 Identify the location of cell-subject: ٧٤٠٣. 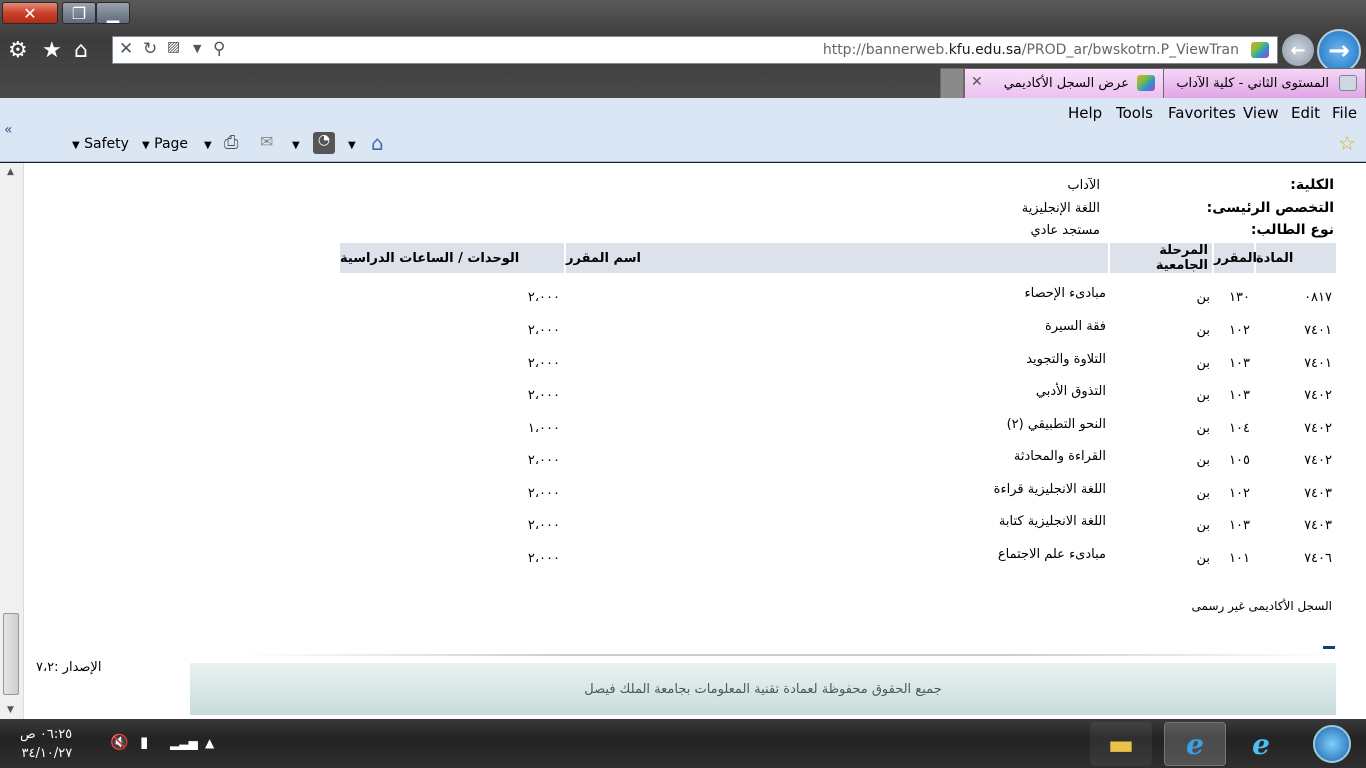
(1318, 525).